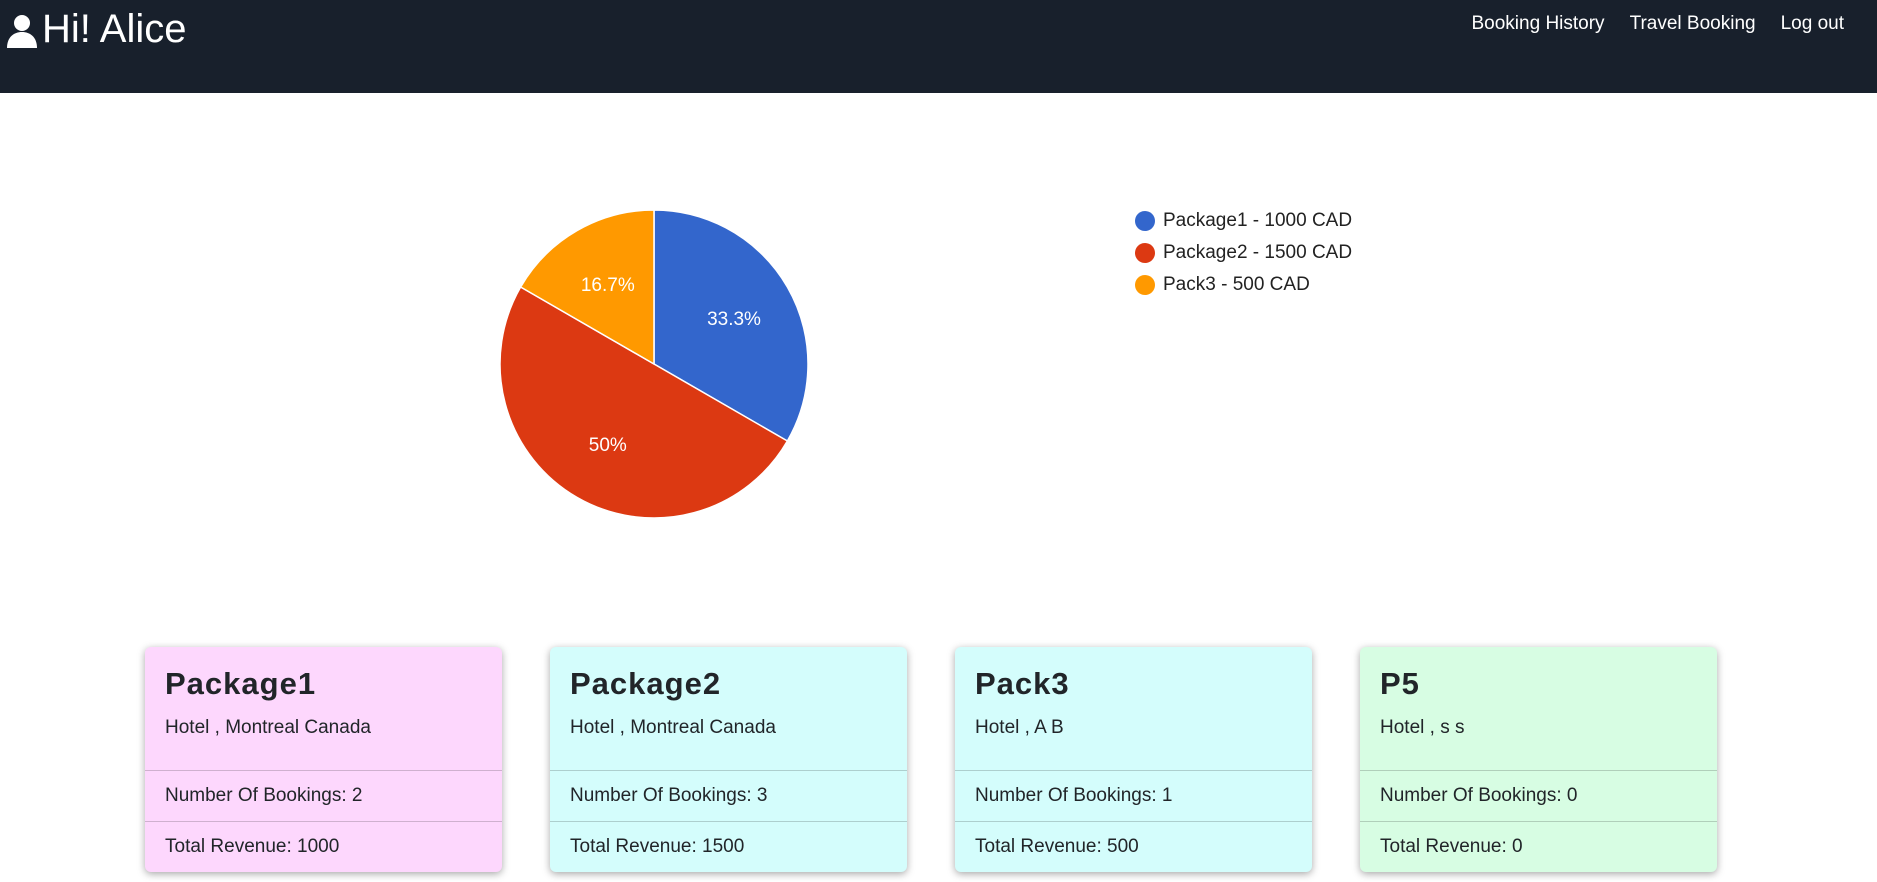 This screenshot has height=882, width=1877. I want to click on card-body: Pack3 Hotel , A B, so click(1133, 708).